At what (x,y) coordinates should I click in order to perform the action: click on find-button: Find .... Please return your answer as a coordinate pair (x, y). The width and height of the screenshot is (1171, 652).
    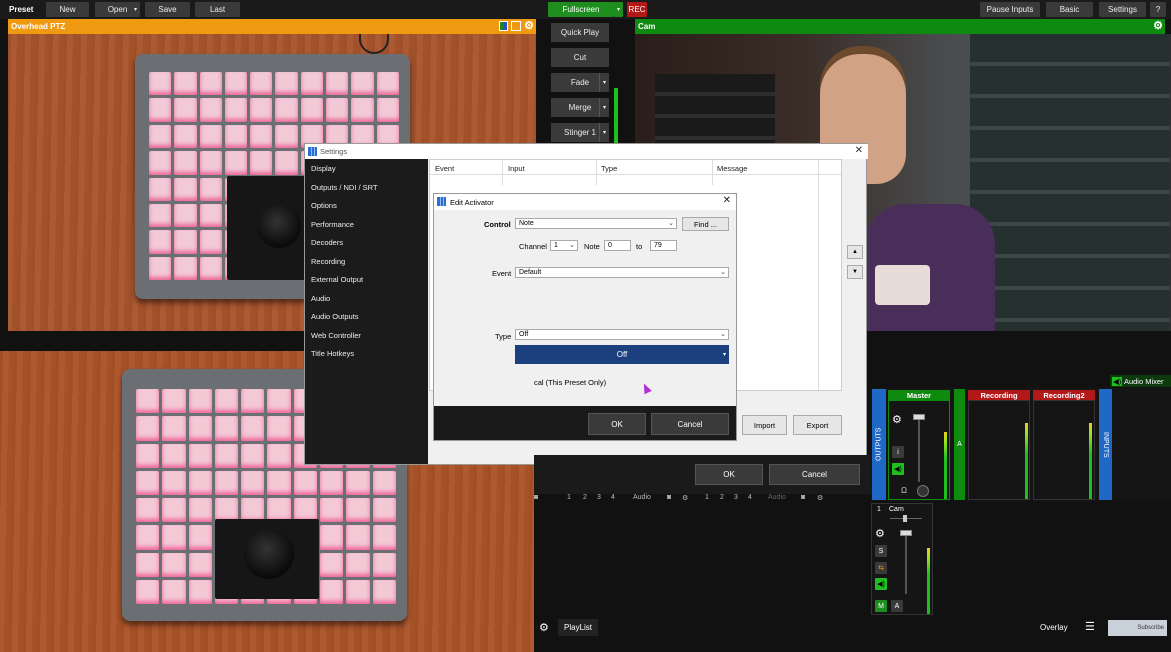
    Looking at the image, I should click on (705, 224).